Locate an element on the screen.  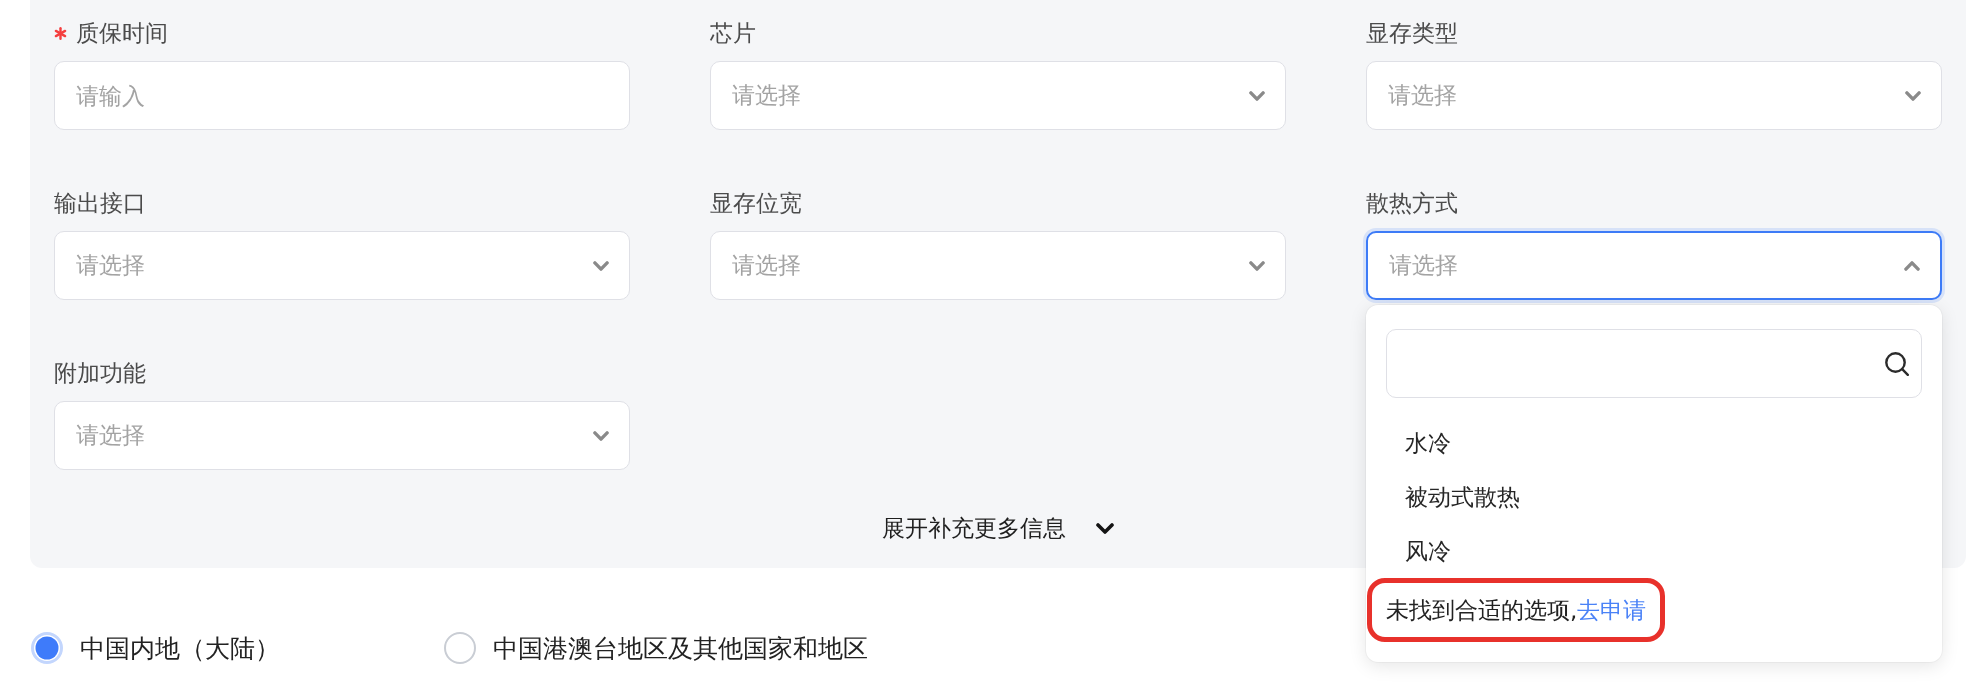
apply-link: 去申请 is located at coordinates (1612, 609).